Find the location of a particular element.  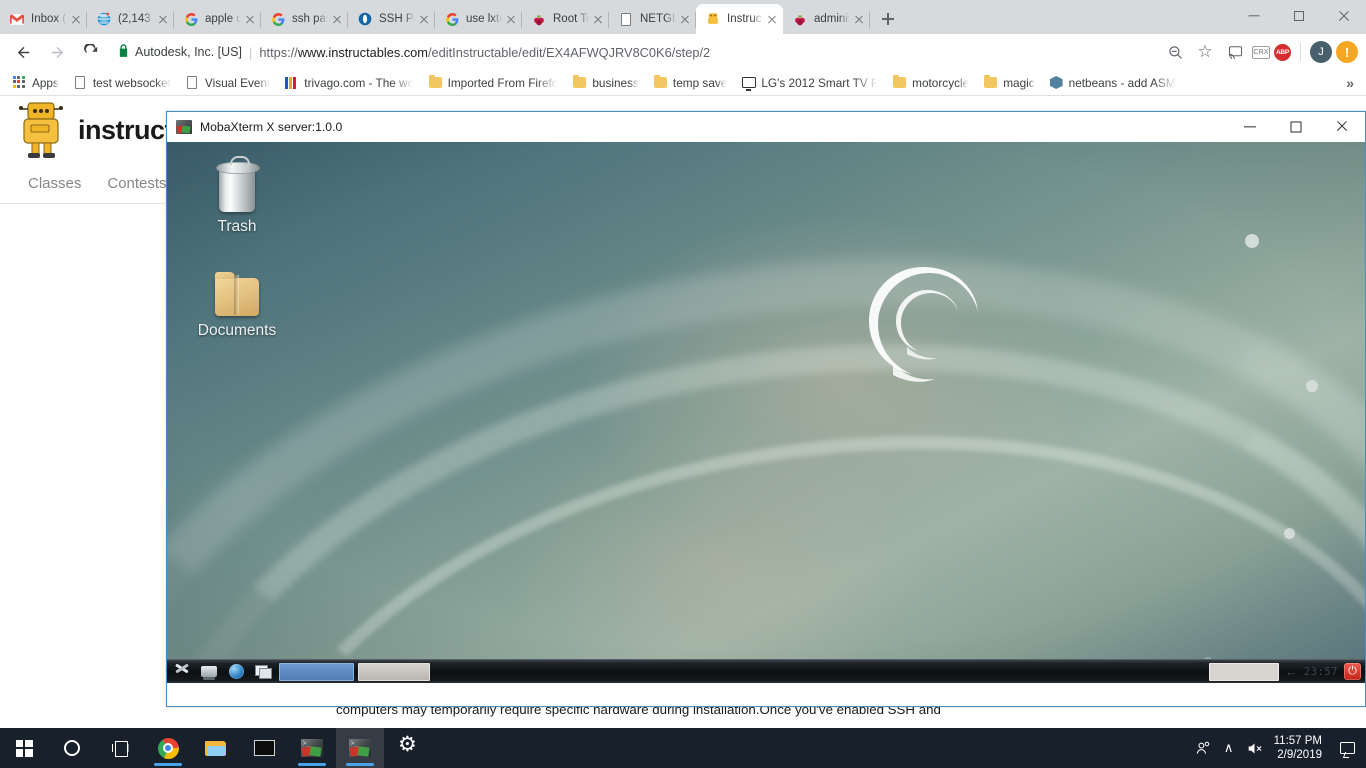

reload-button is located at coordinates (91, 52).